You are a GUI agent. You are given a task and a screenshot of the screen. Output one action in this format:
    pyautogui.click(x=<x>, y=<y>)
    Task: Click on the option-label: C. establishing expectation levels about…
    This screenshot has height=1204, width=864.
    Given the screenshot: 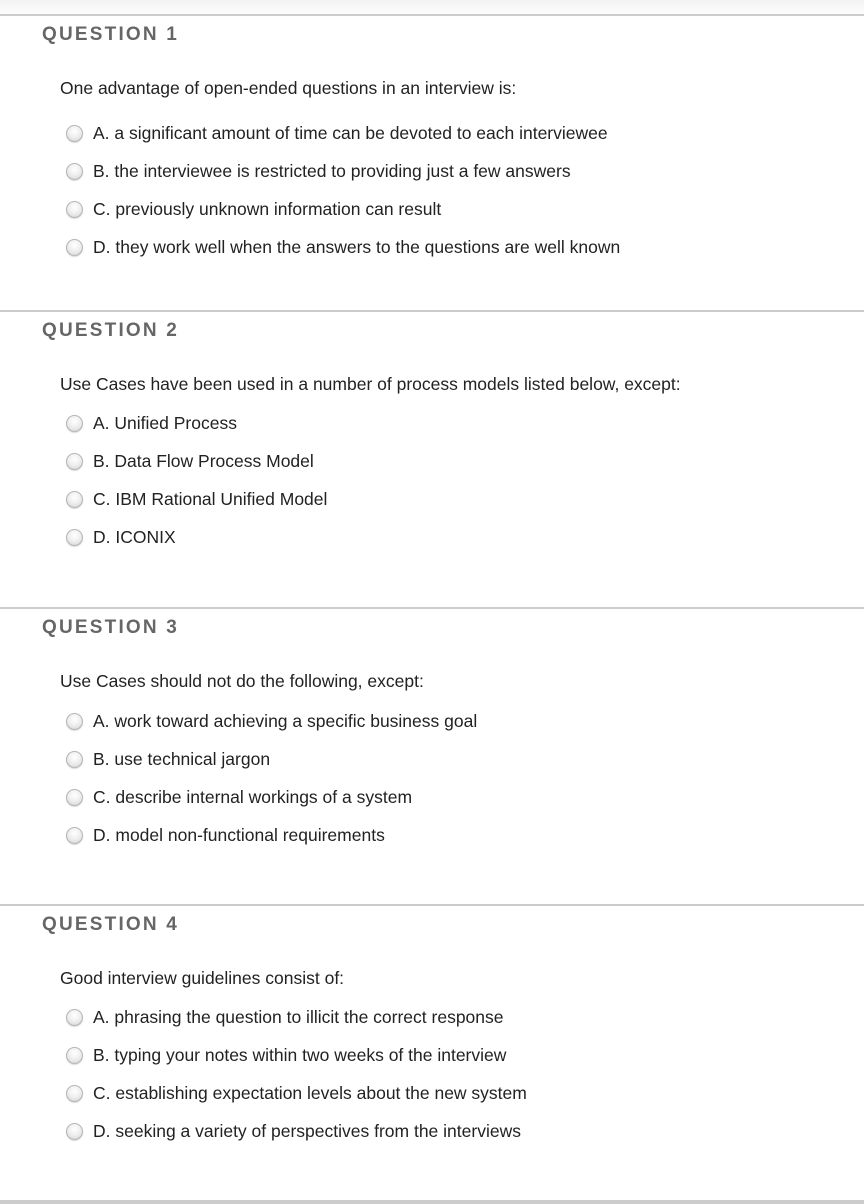 What is the action you would take?
    pyautogui.click(x=310, y=1092)
    